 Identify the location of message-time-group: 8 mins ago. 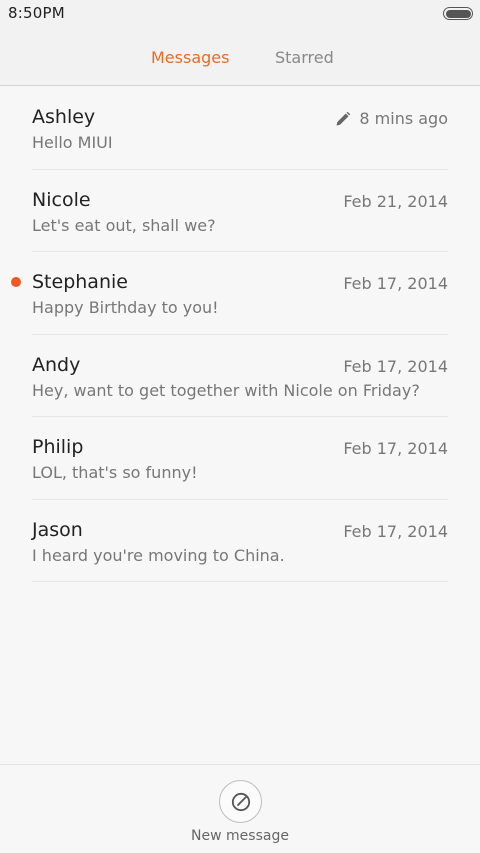
(391, 118).